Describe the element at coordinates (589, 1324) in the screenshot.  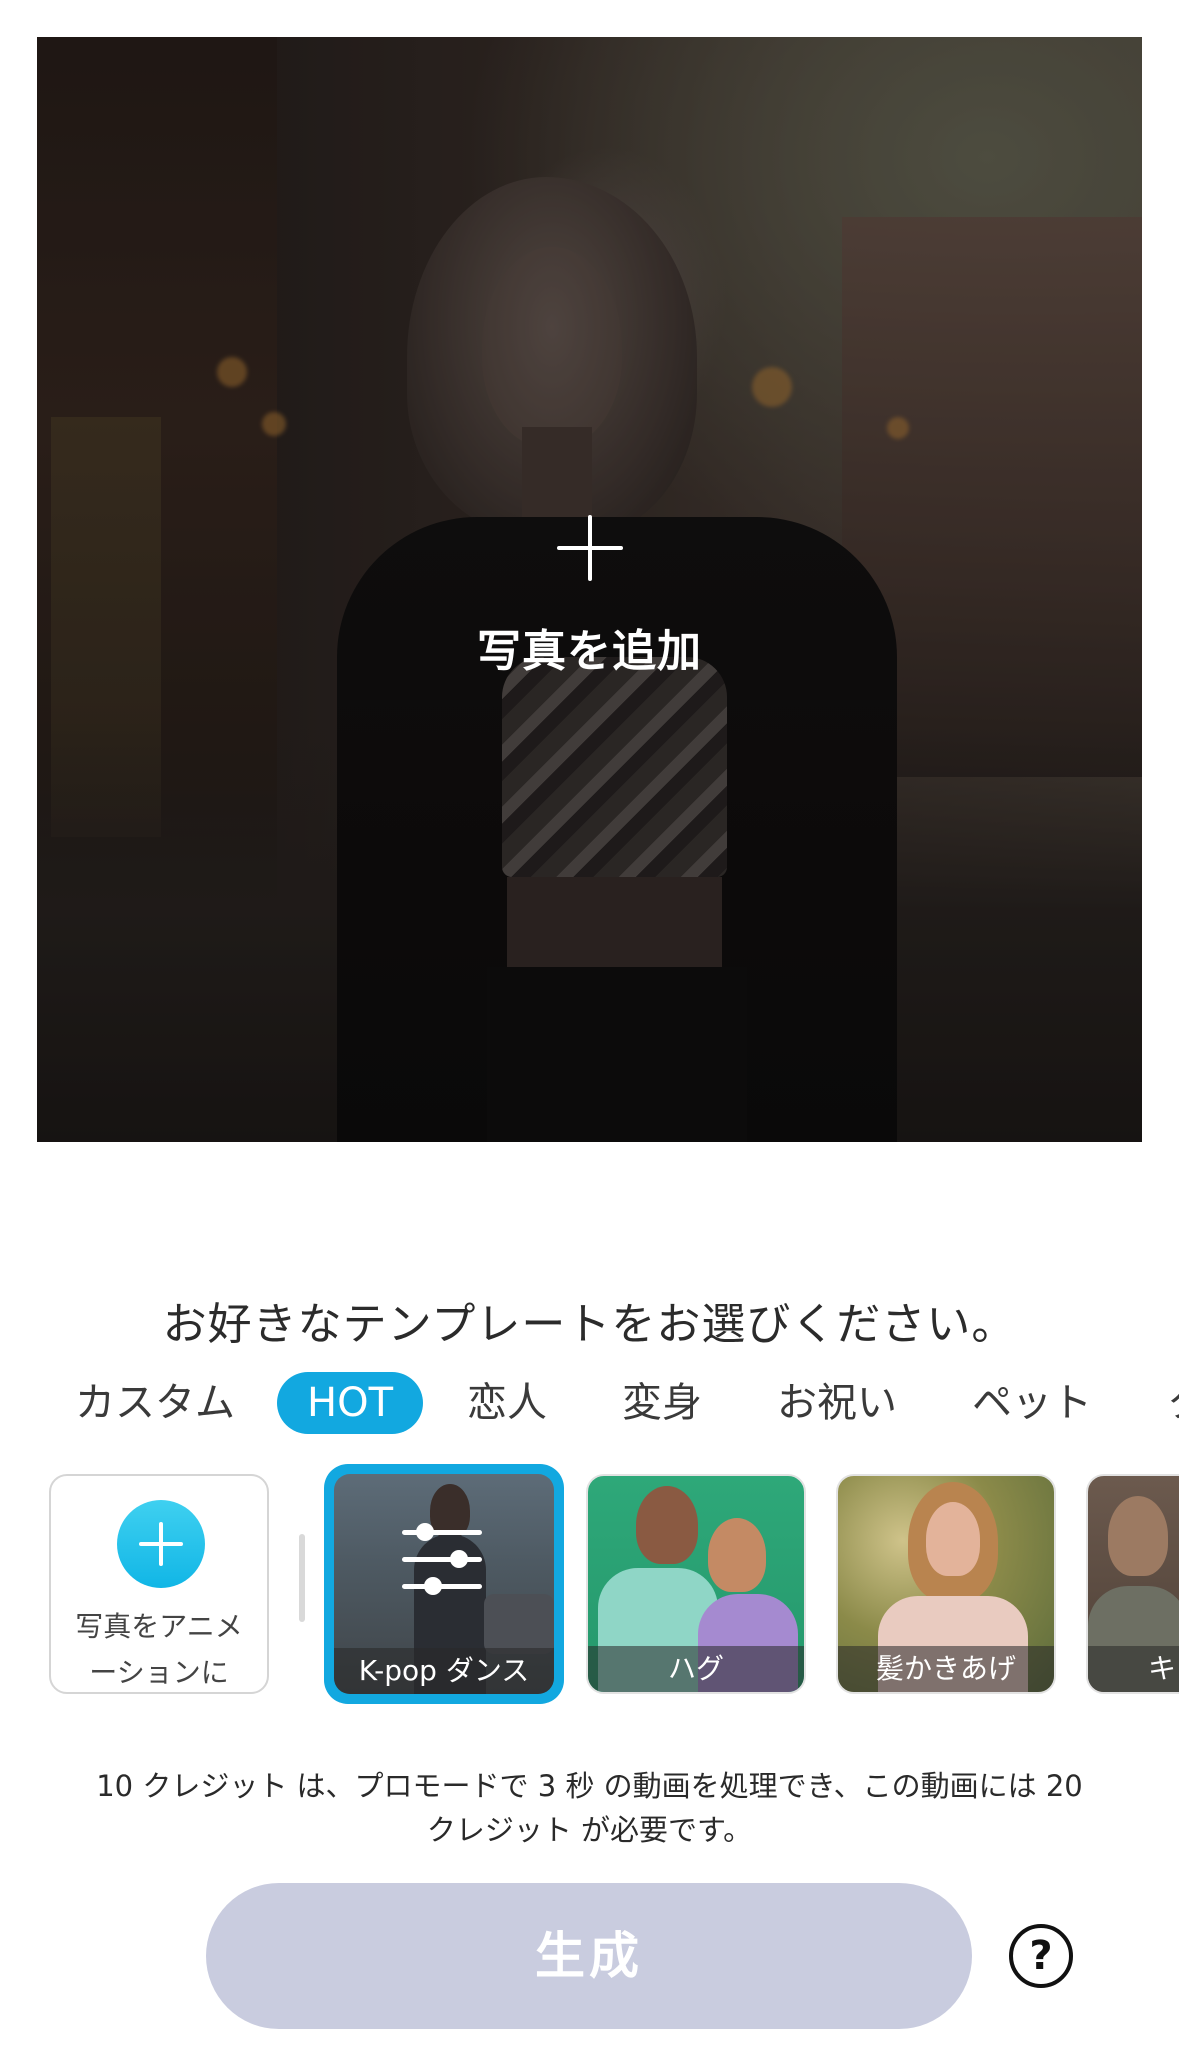
I see `template-prompt: お好きなテンプレートをお選びください。` at that location.